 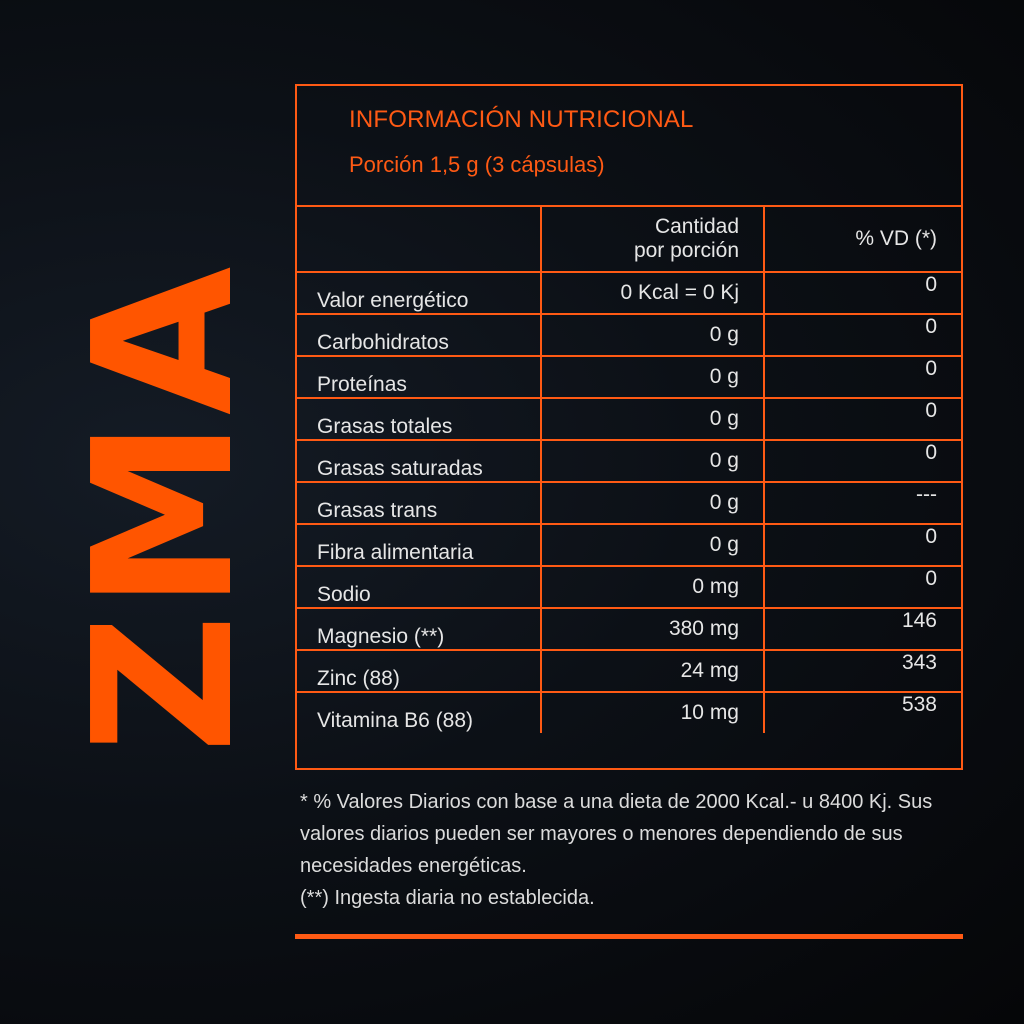 What do you see at coordinates (419, 629) in the screenshot?
I see `nutrient-name: Magnesio (**)` at bounding box center [419, 629].